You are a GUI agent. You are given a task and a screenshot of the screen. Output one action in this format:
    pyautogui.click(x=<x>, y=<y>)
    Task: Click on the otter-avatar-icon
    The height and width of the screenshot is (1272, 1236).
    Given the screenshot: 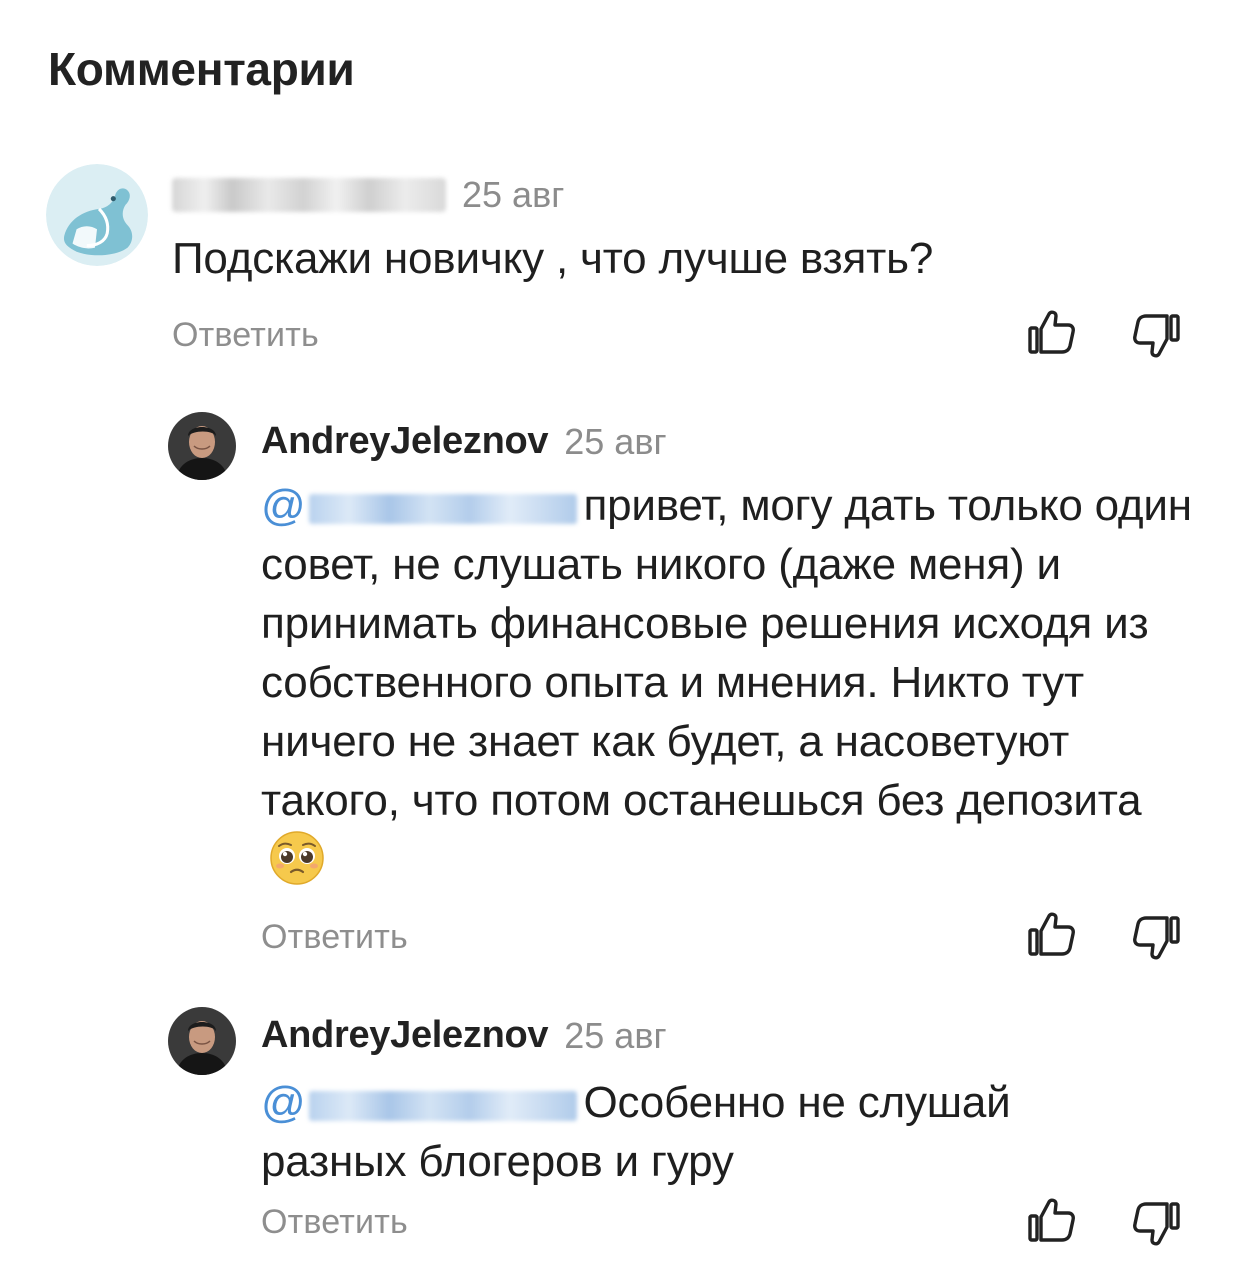 What is the action you would take?
    pyautogui.click(x=97, y=215)
    